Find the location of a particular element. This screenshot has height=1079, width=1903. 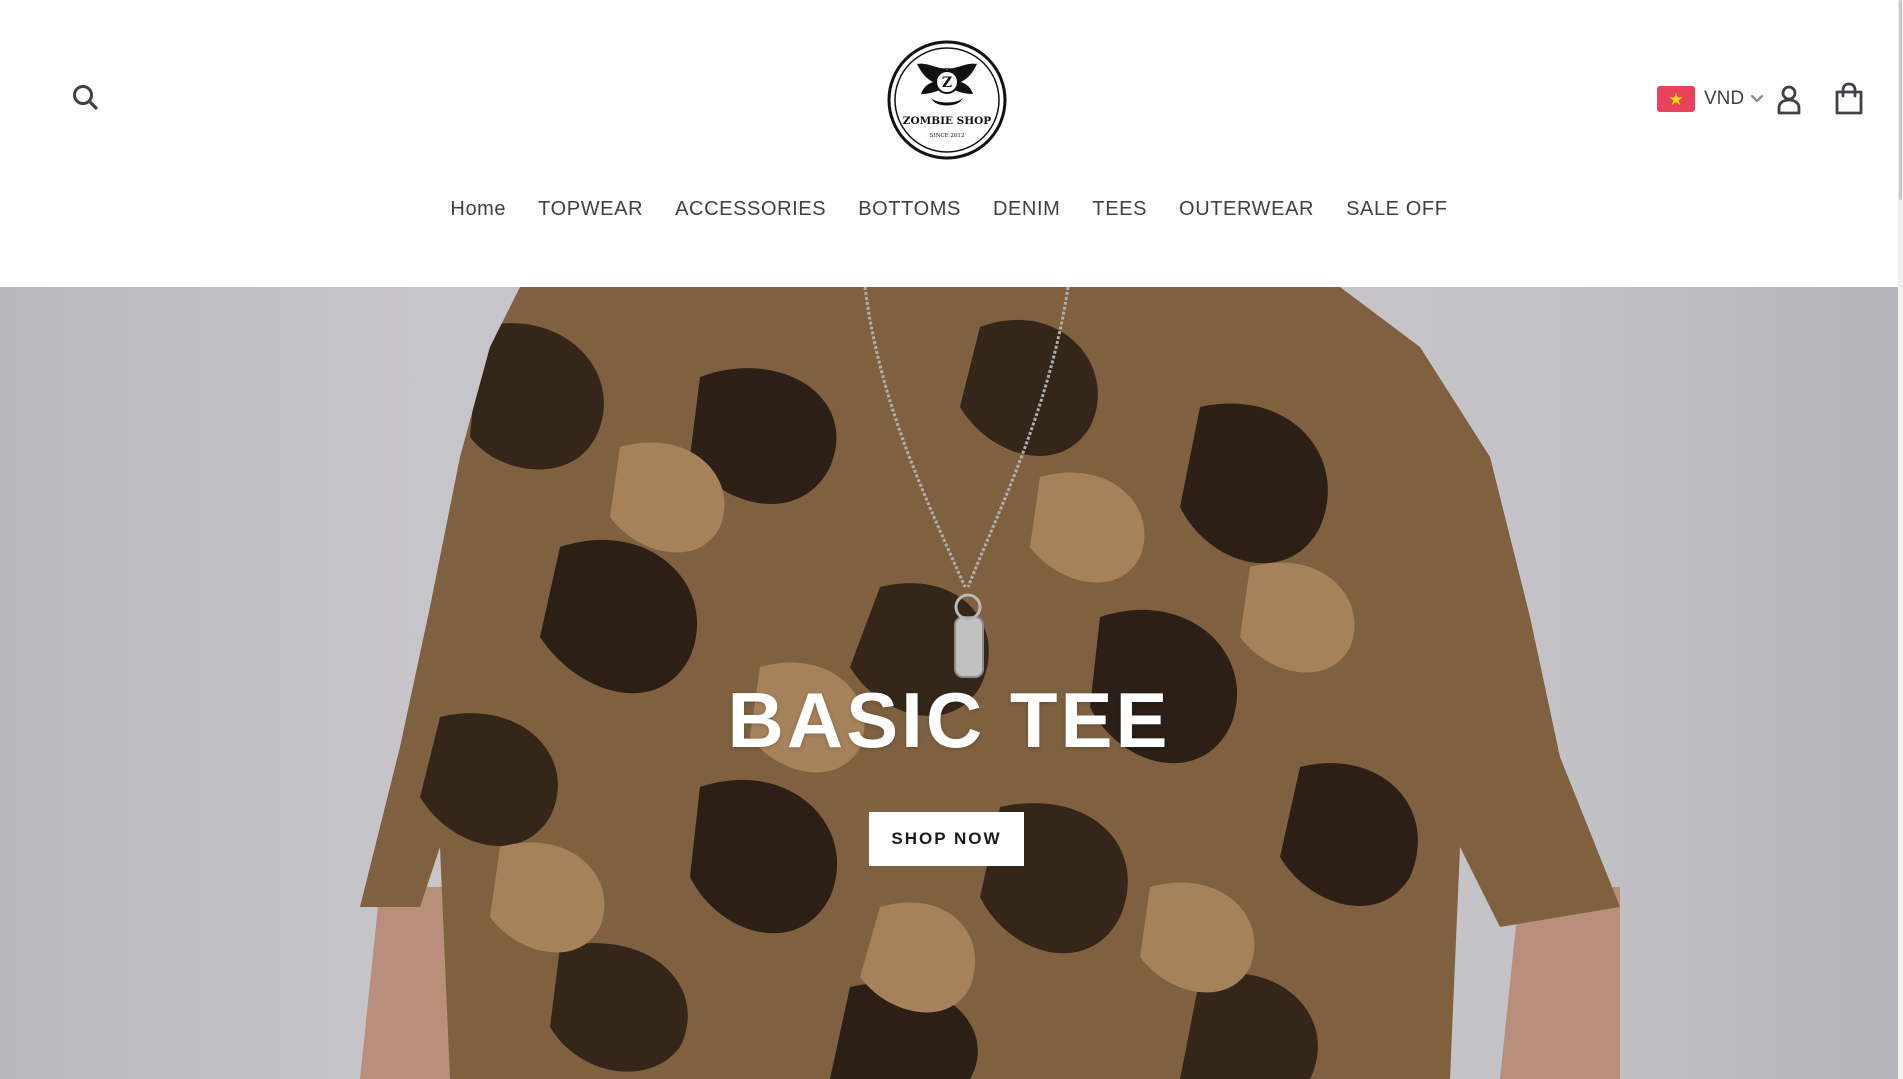

cart-icon is located at coordinates (1849, 98).